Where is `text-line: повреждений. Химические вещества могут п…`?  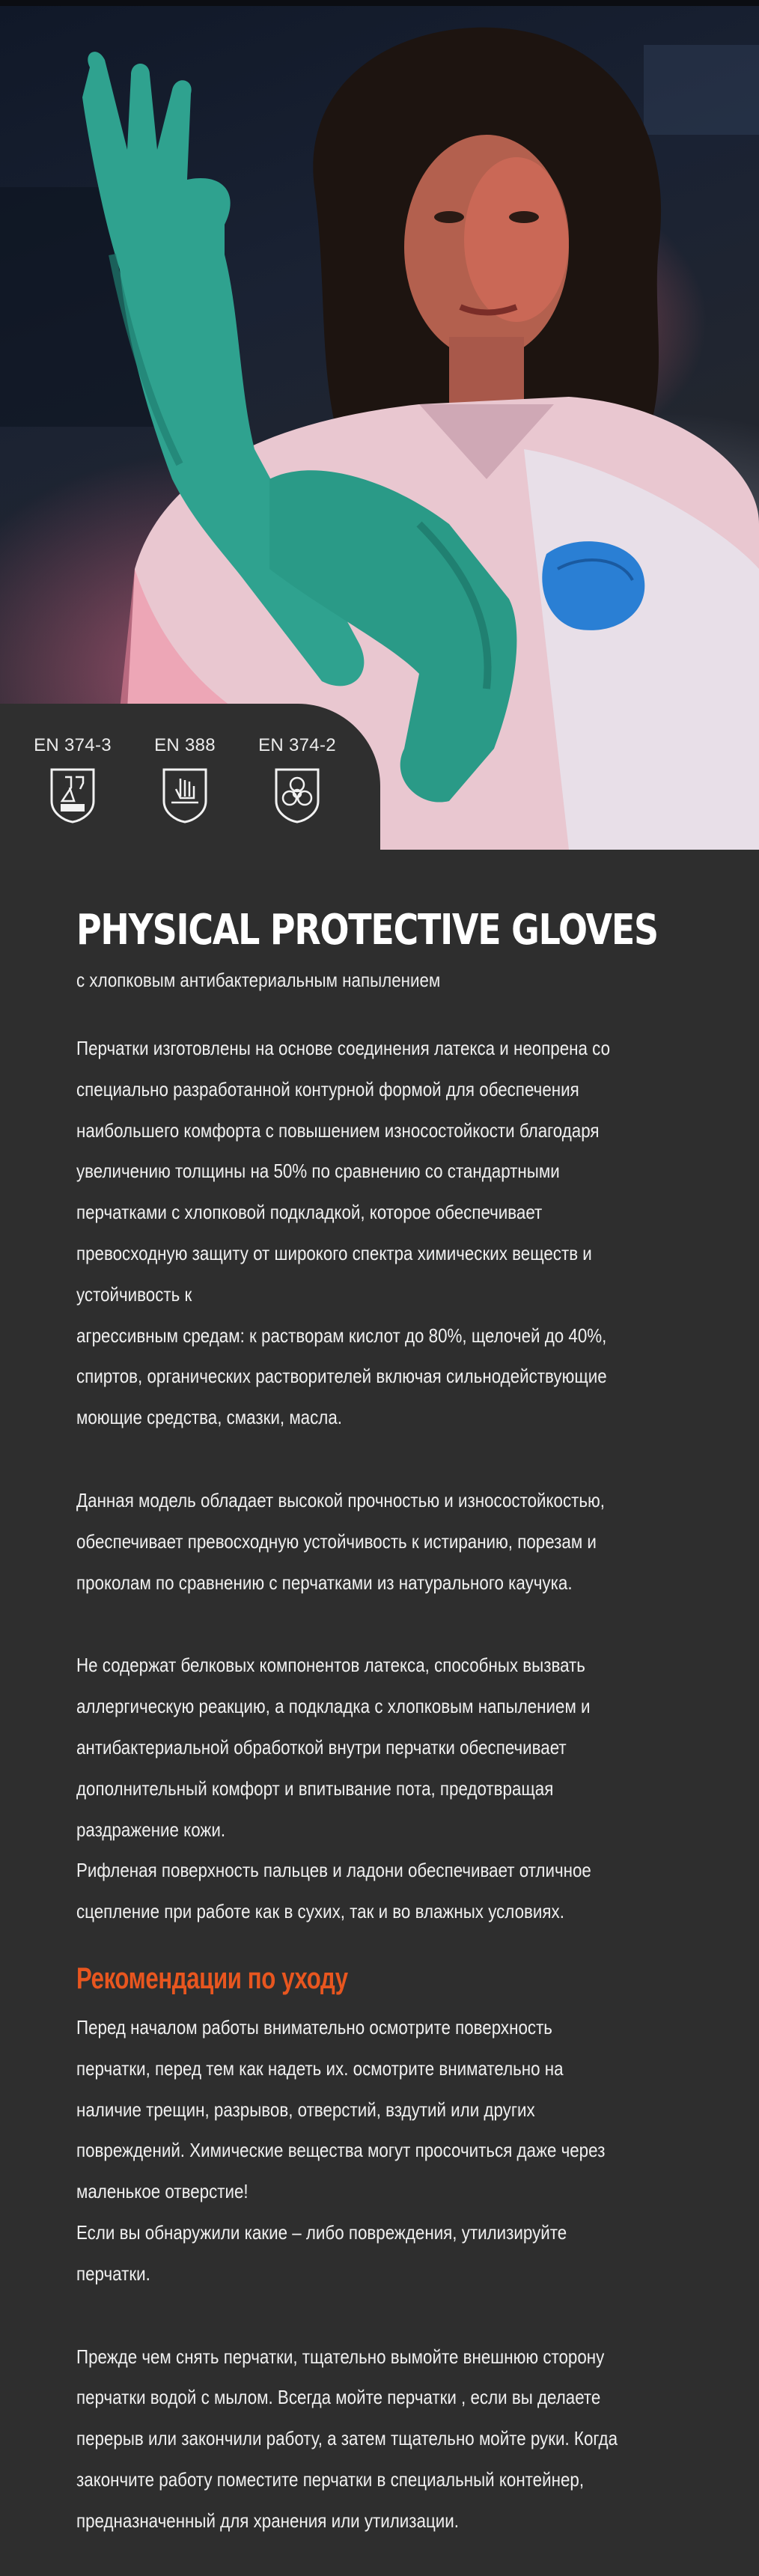 text-line: повреждений. Химические вещества могут п… is located at coordinates (341, 2150).